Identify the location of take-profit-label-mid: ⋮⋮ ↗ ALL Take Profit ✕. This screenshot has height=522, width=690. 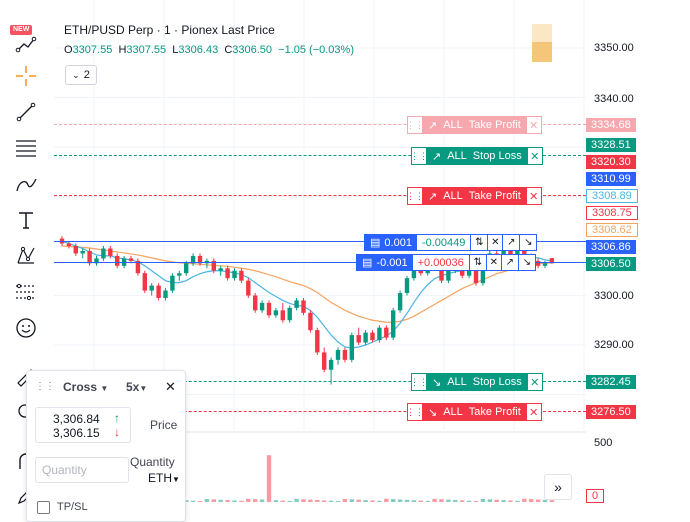
(474, 196).